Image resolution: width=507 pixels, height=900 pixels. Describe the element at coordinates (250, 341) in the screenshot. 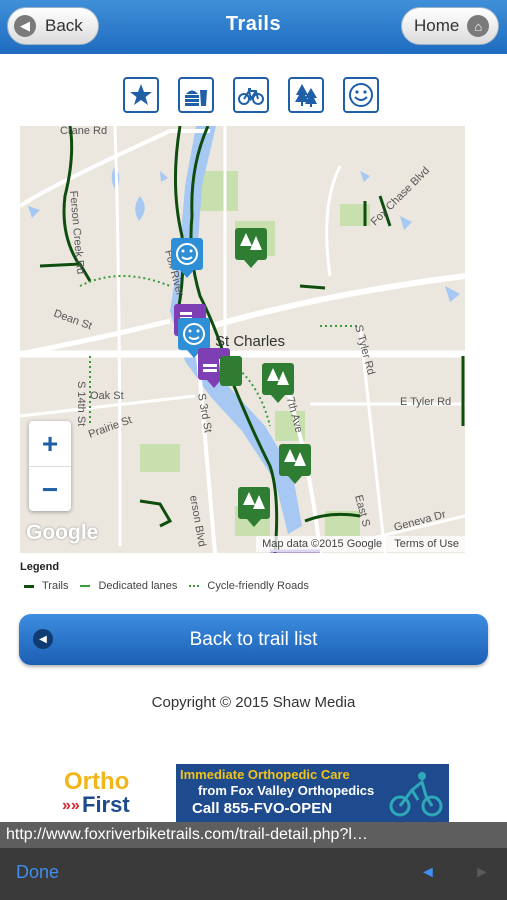

I see `label-st-charles: St Charles` at that location.